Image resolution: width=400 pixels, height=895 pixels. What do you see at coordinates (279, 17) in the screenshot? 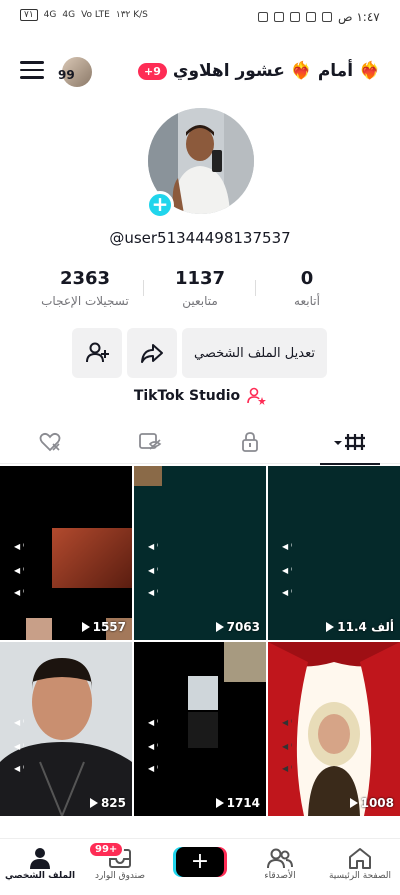
I see `android-icon` at bounding box center [279, 17].